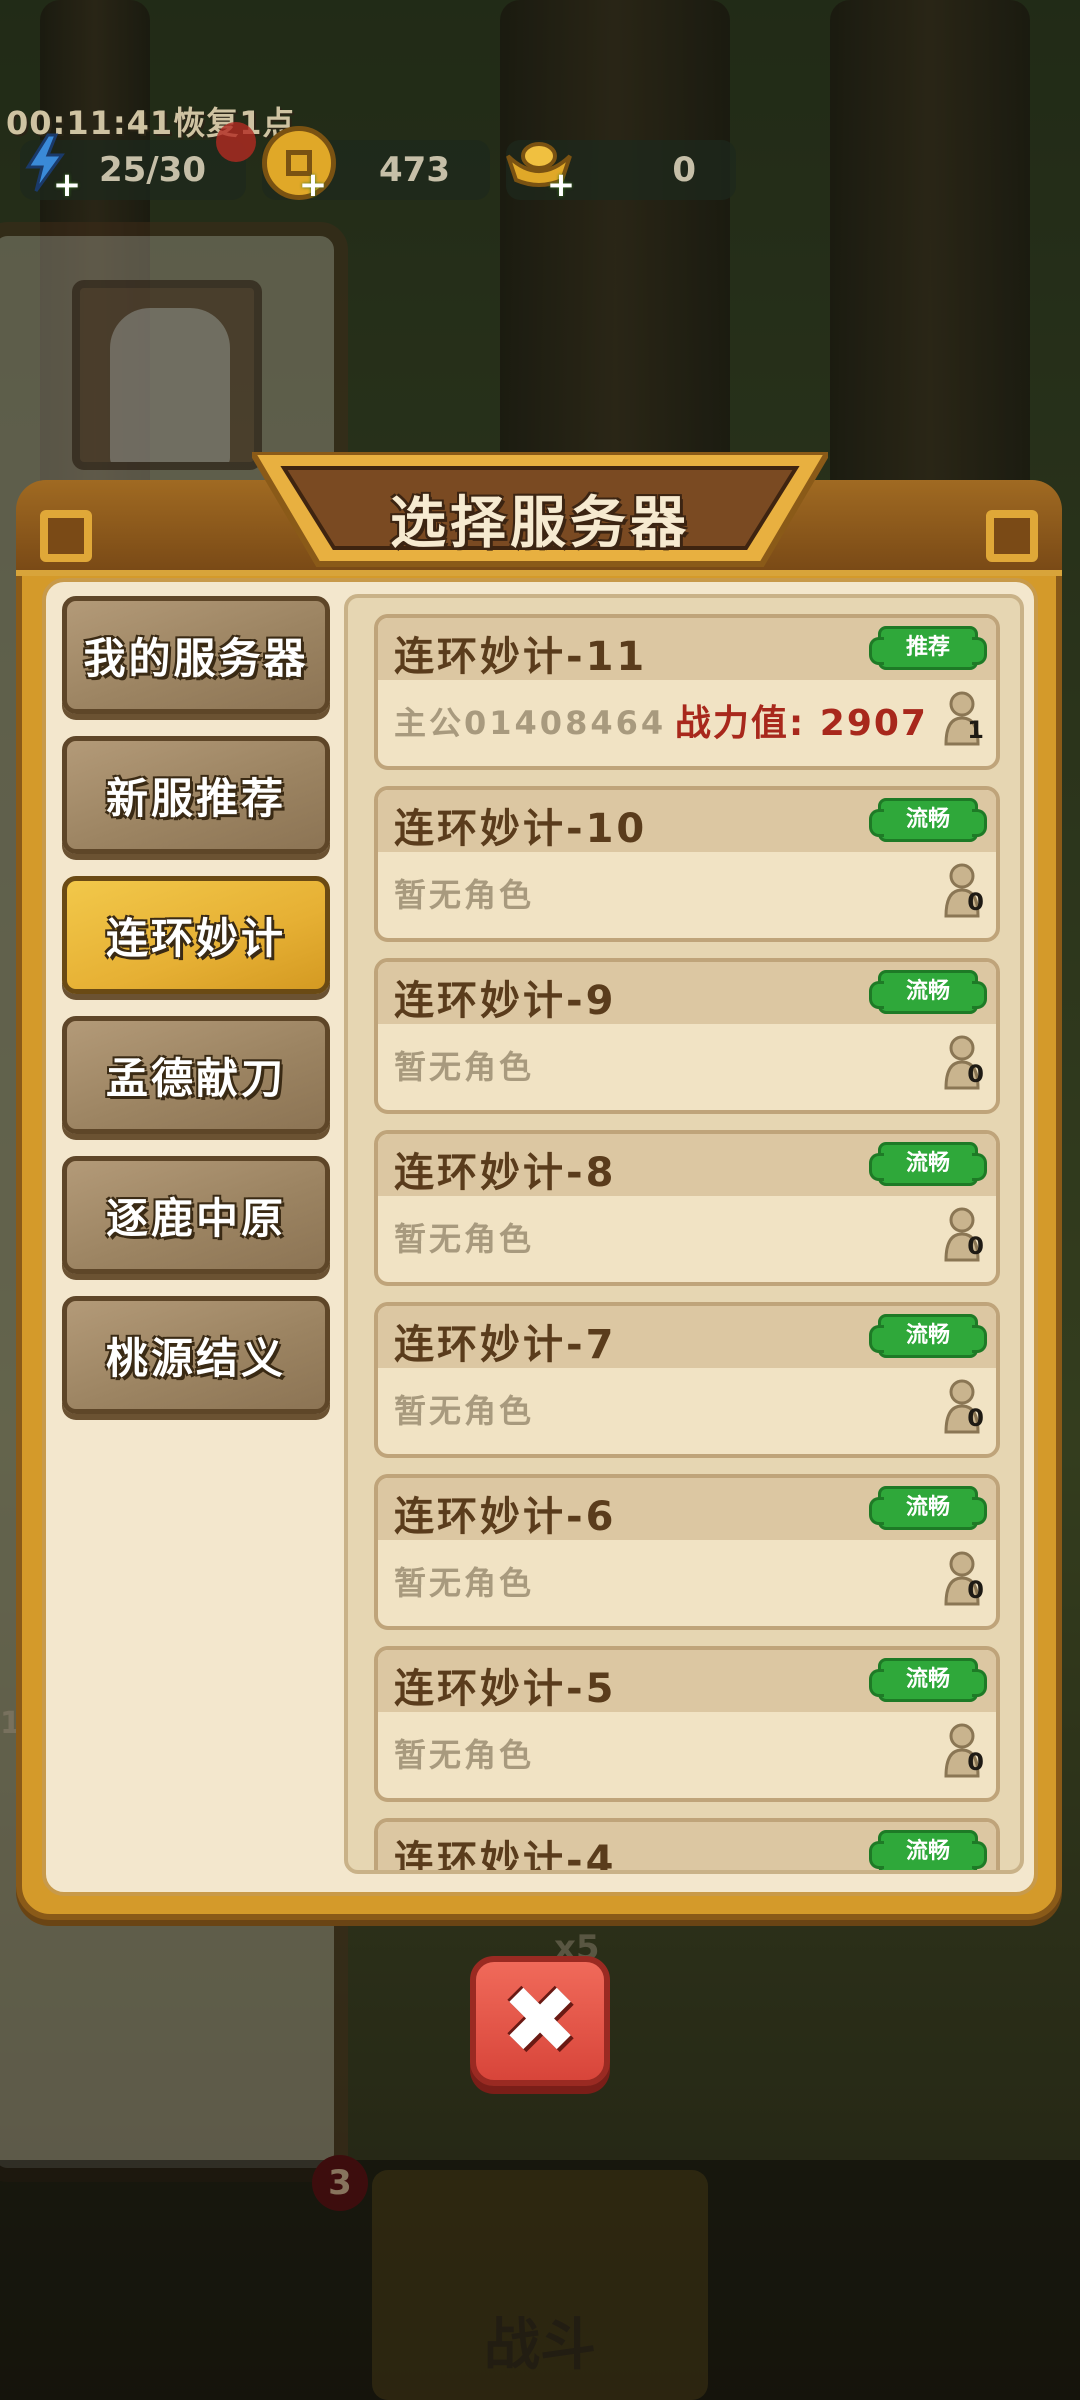  What do you see at coordinates (505, 1517) in the screenshot?
I see `server-name: 连环妙计-6` at bounding box center [505, 1517].